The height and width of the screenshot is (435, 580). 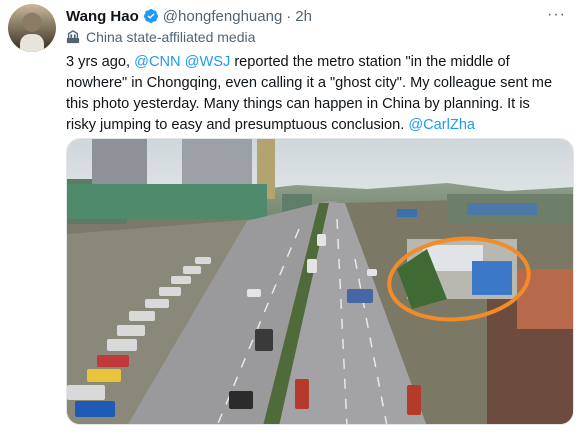 I want to click on state-media-flag-icon, so click(x=73, y=37).